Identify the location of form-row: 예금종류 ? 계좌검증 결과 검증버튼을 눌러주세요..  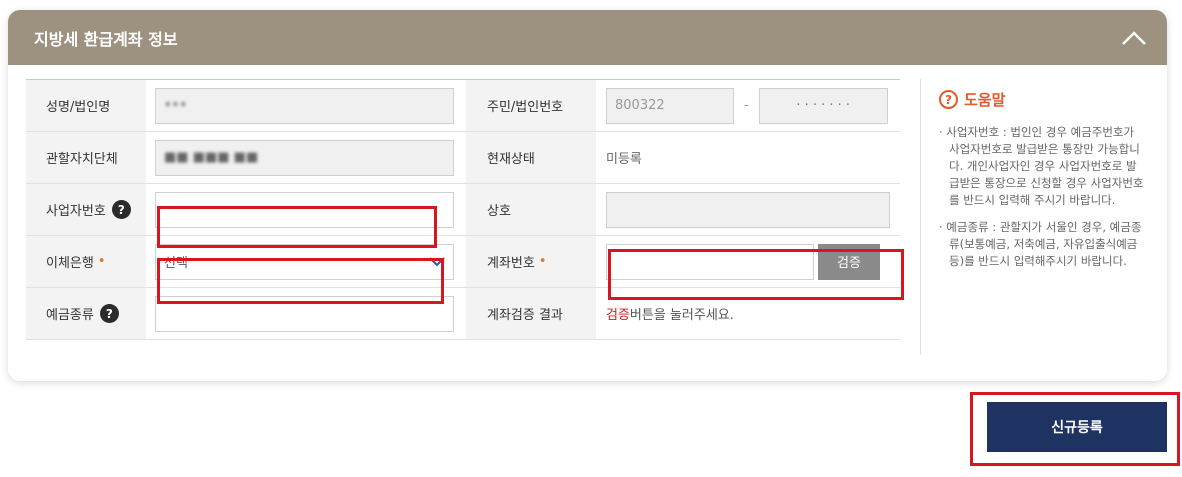
(463, 314).